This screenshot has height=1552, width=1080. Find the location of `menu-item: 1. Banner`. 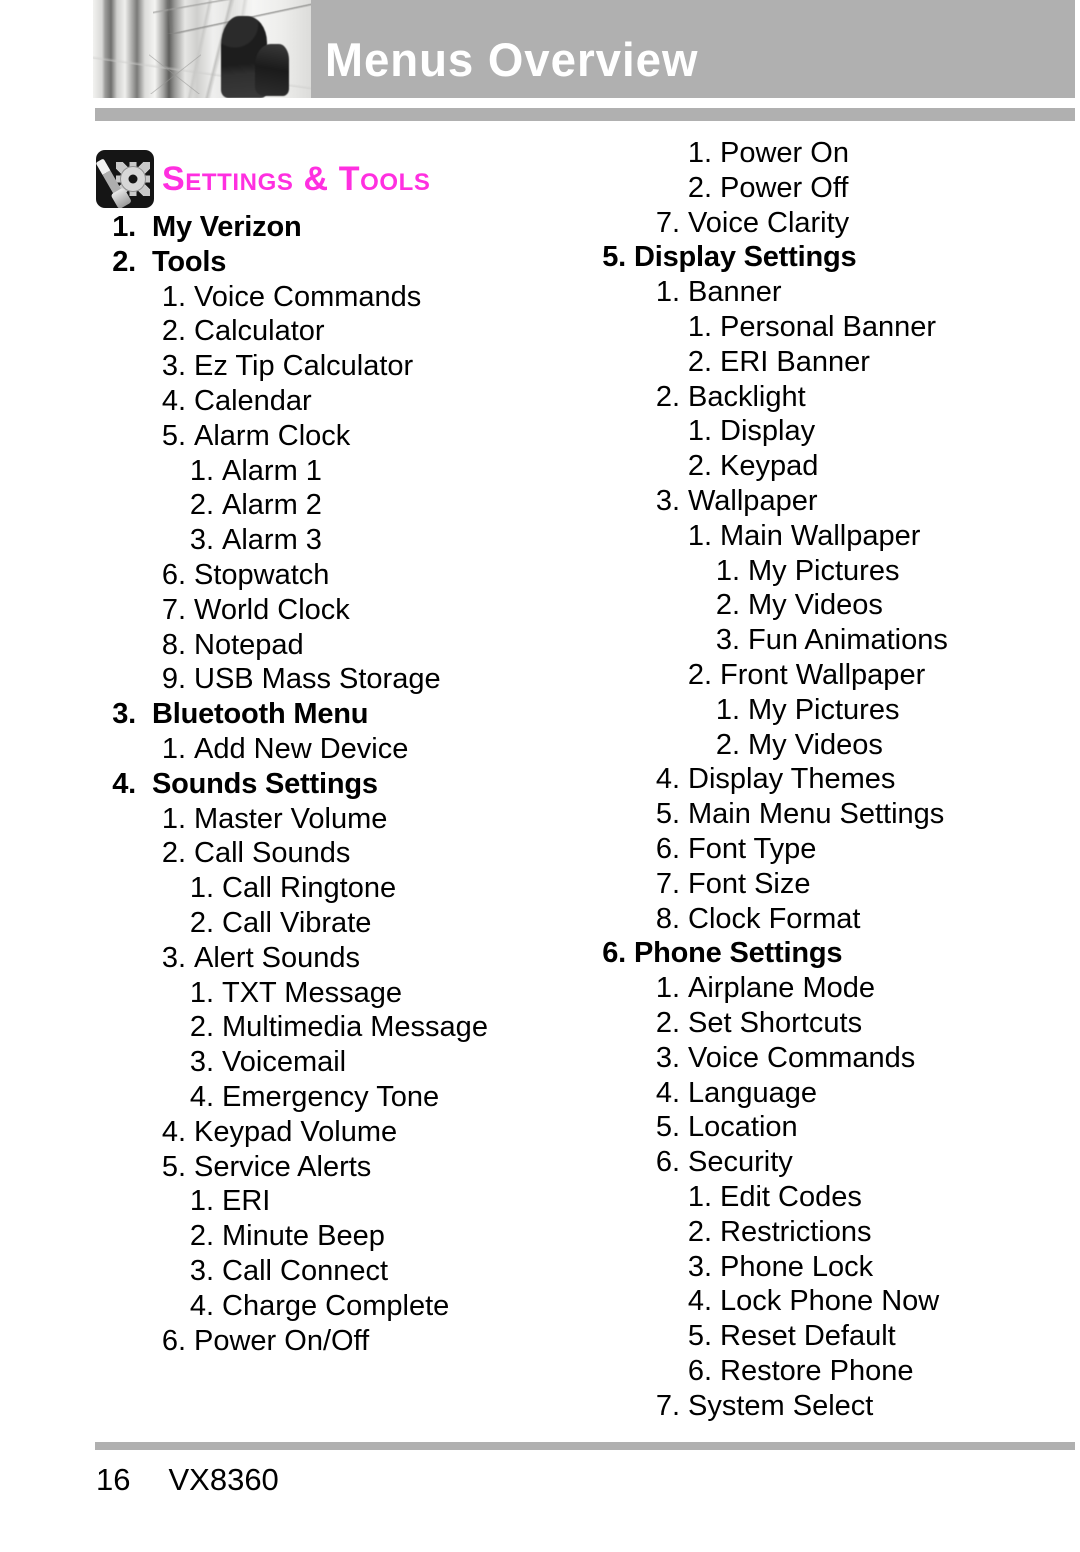

menu-item: 1. Banner is located at coordinates (830, 292).